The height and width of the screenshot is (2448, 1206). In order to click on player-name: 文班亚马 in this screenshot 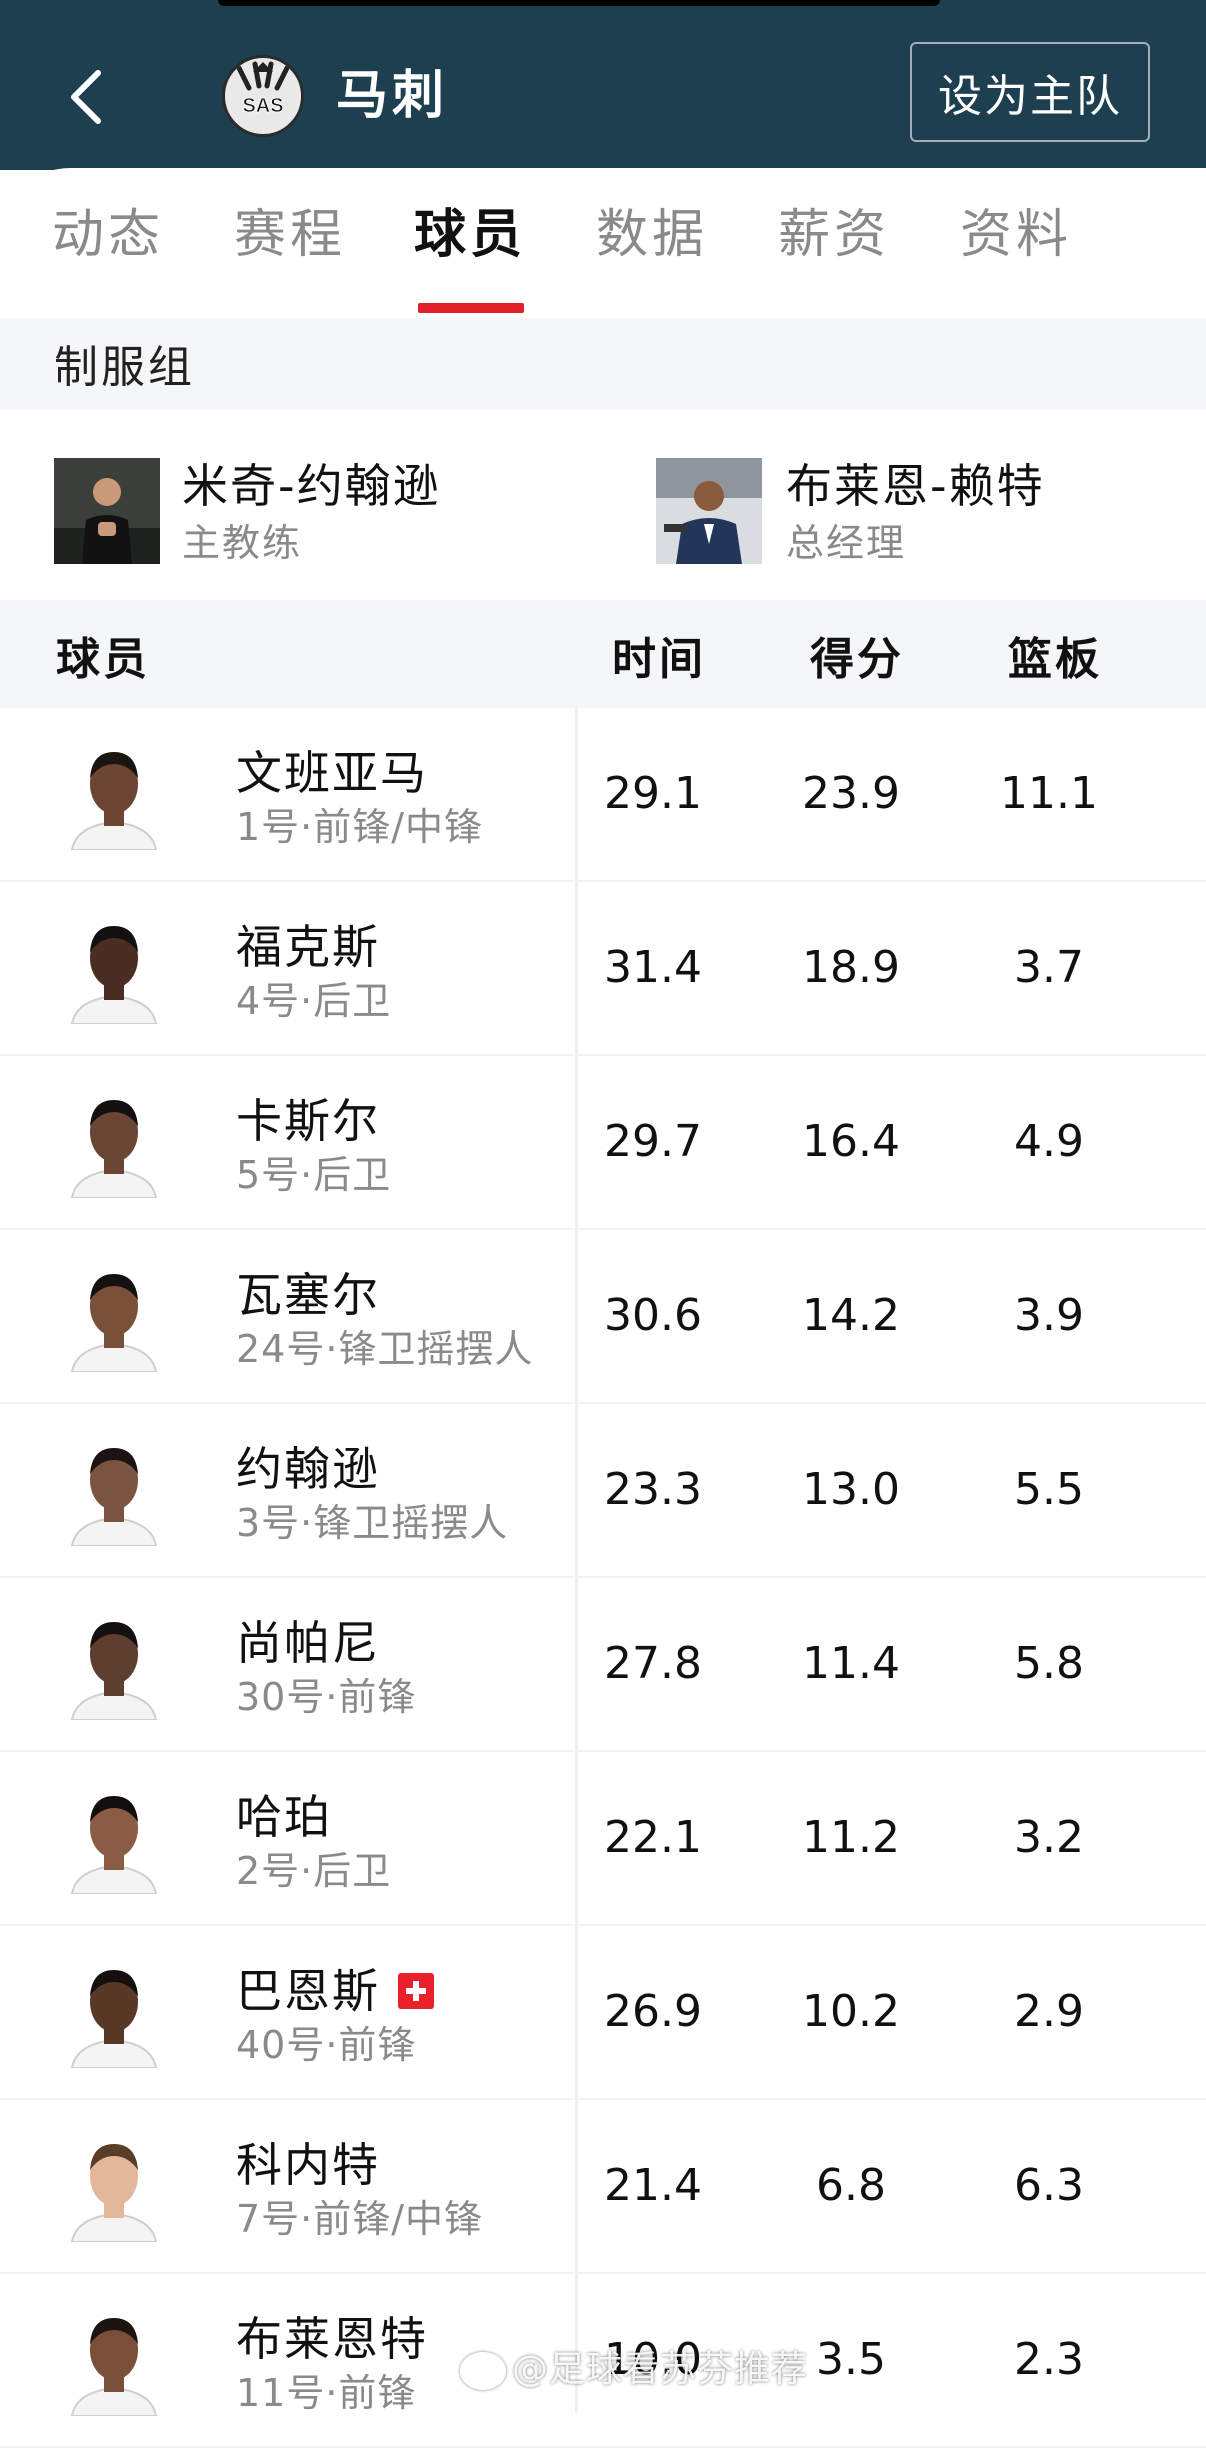, I will do `click(332, 773)`.